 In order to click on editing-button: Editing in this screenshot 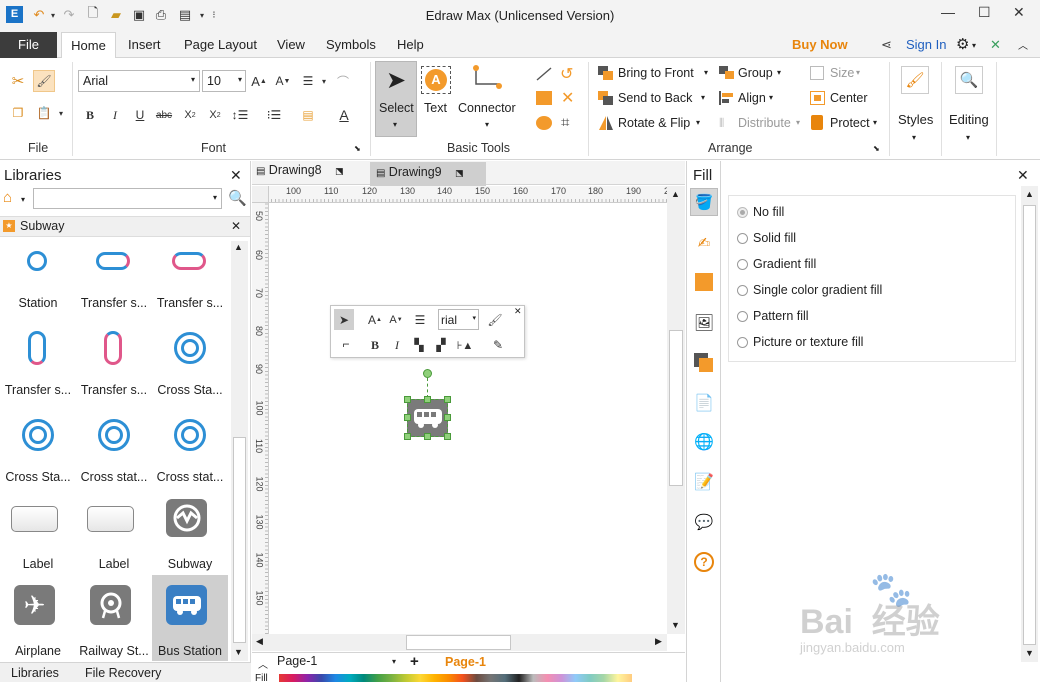, I will do `click(969, 119)`.